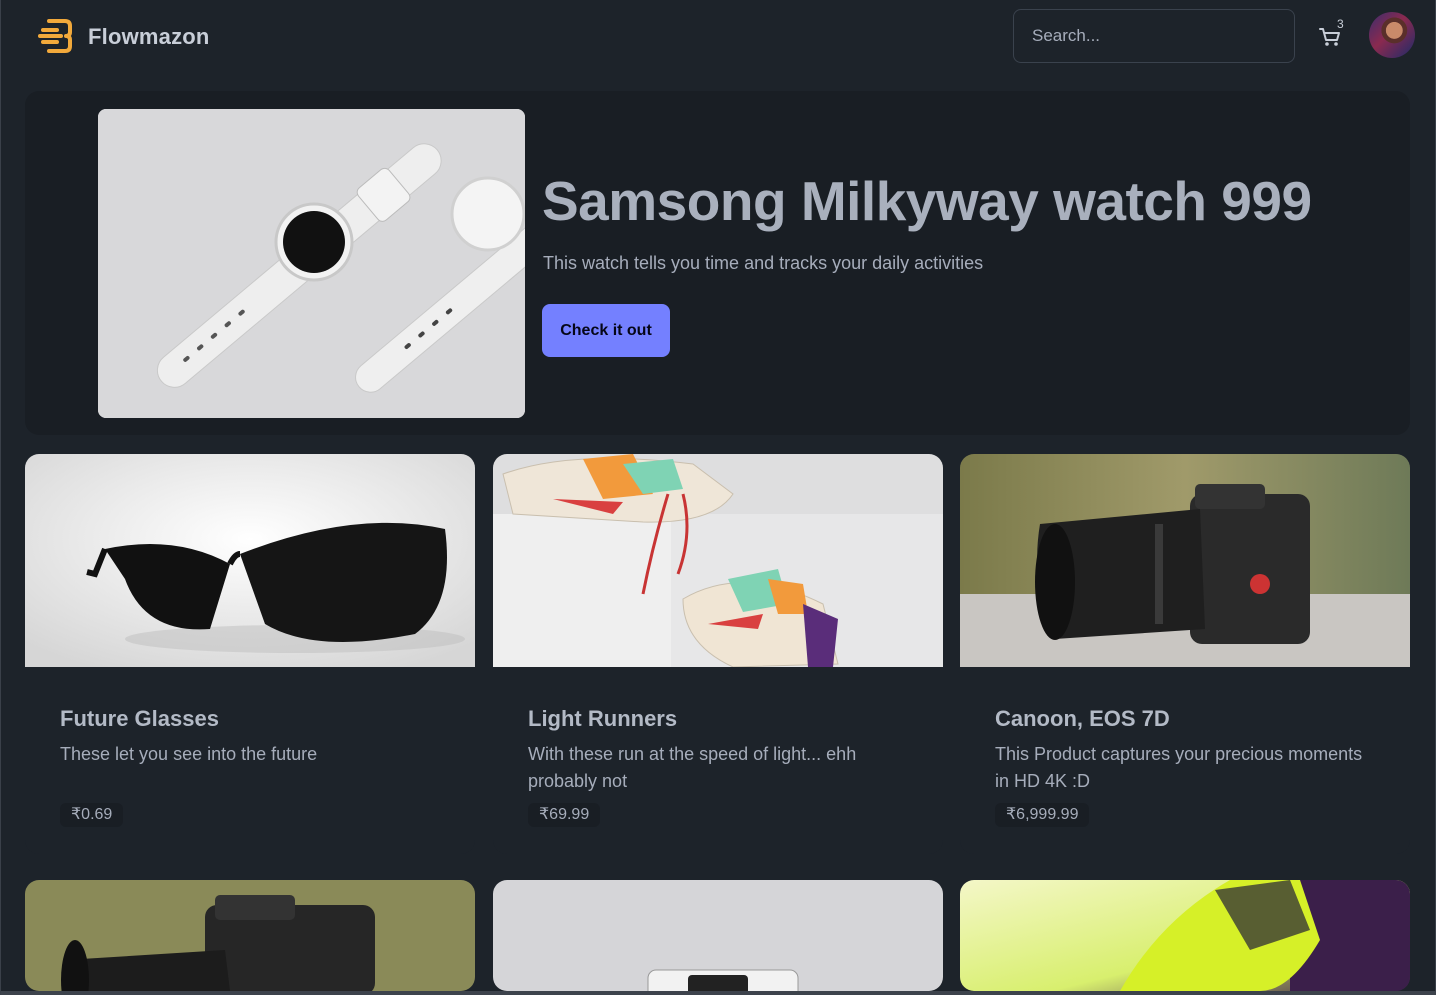 The image size is (1436, 995). I want to click on price-badge: ₹0.69, so click(92, 815).